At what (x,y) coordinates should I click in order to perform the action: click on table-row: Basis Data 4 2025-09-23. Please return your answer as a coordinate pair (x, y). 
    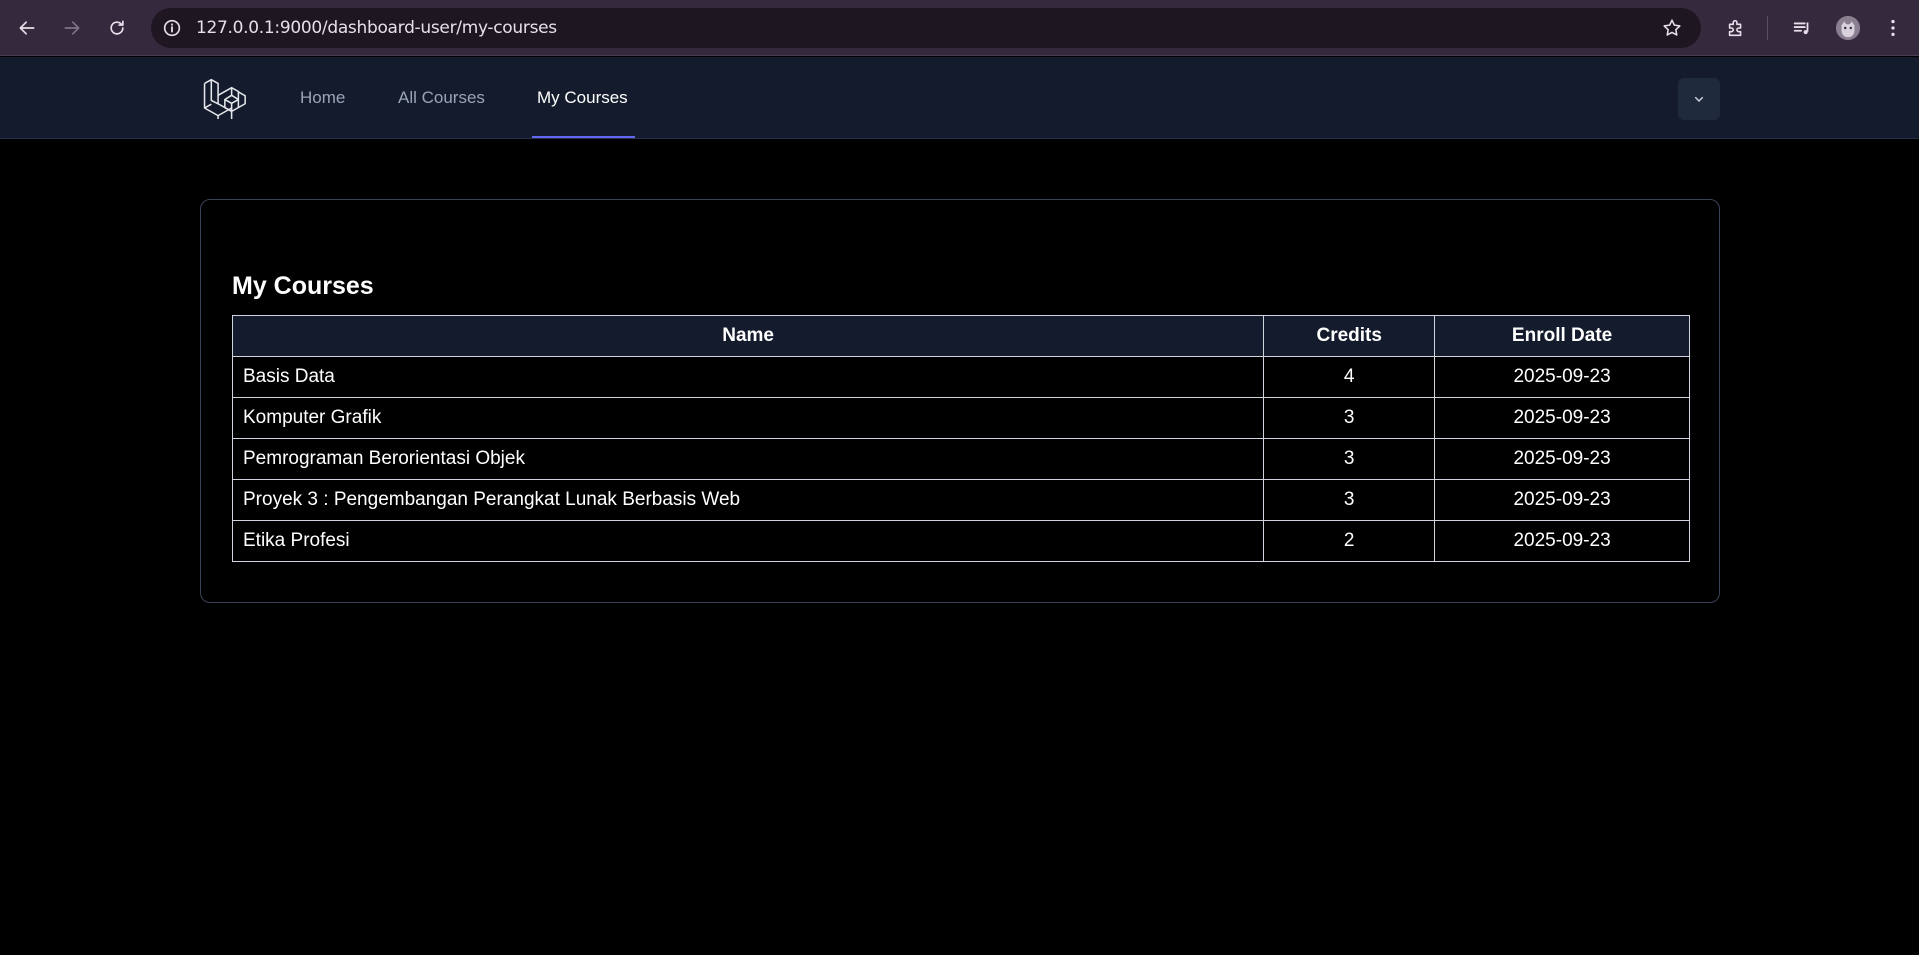
    Looking at the image, I should click on (960, 377).